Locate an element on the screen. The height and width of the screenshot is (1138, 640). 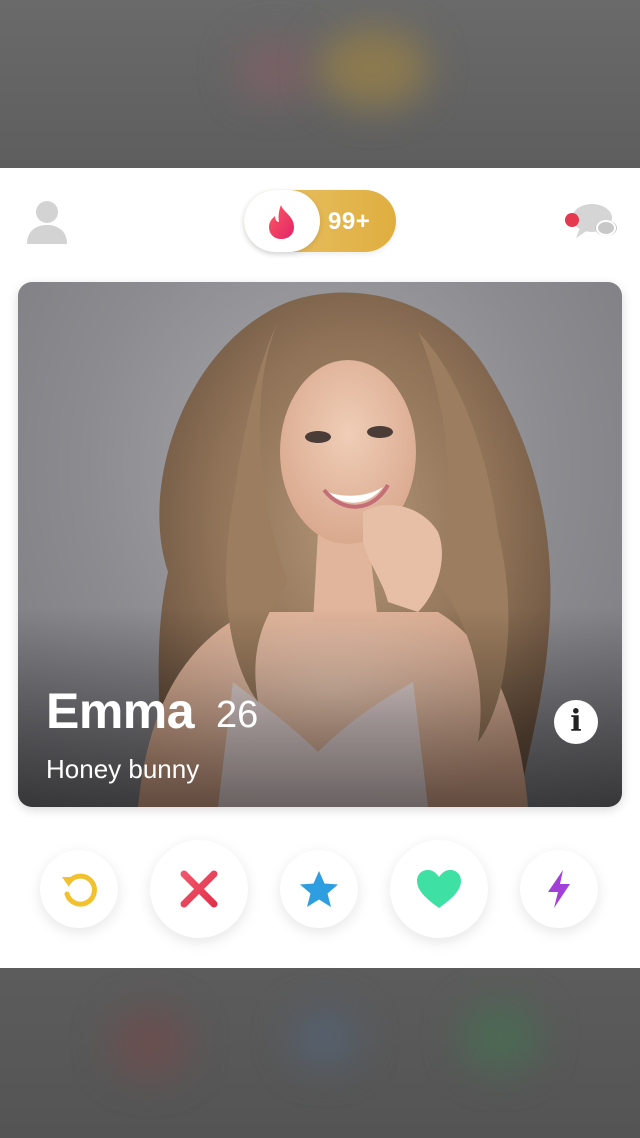
discover-toggle-pill is located at coordinates (282, 221).